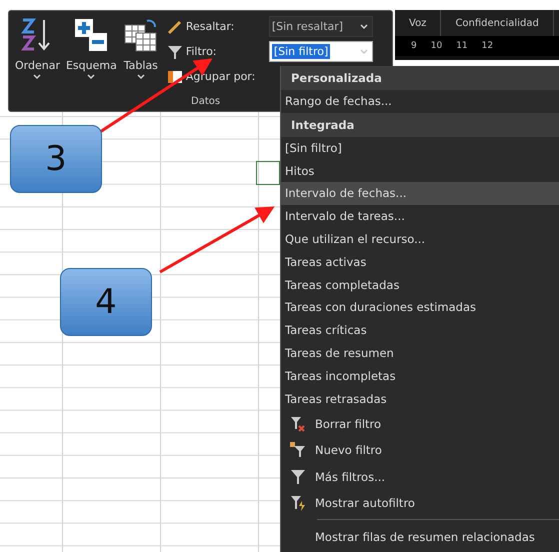 Image resolution: width=559 pixels, height=552 pixels. I want to click on ribbon-button: Esquema, so click(91, 53).